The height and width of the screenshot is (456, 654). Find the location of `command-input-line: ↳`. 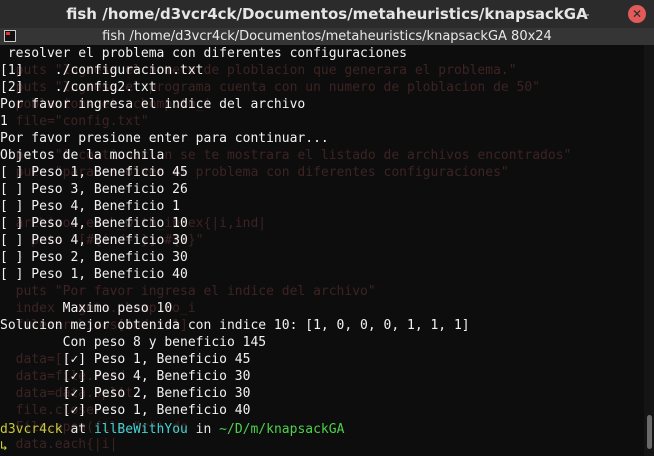

command-input-line: ↳ is located at coordinates (4, 446).